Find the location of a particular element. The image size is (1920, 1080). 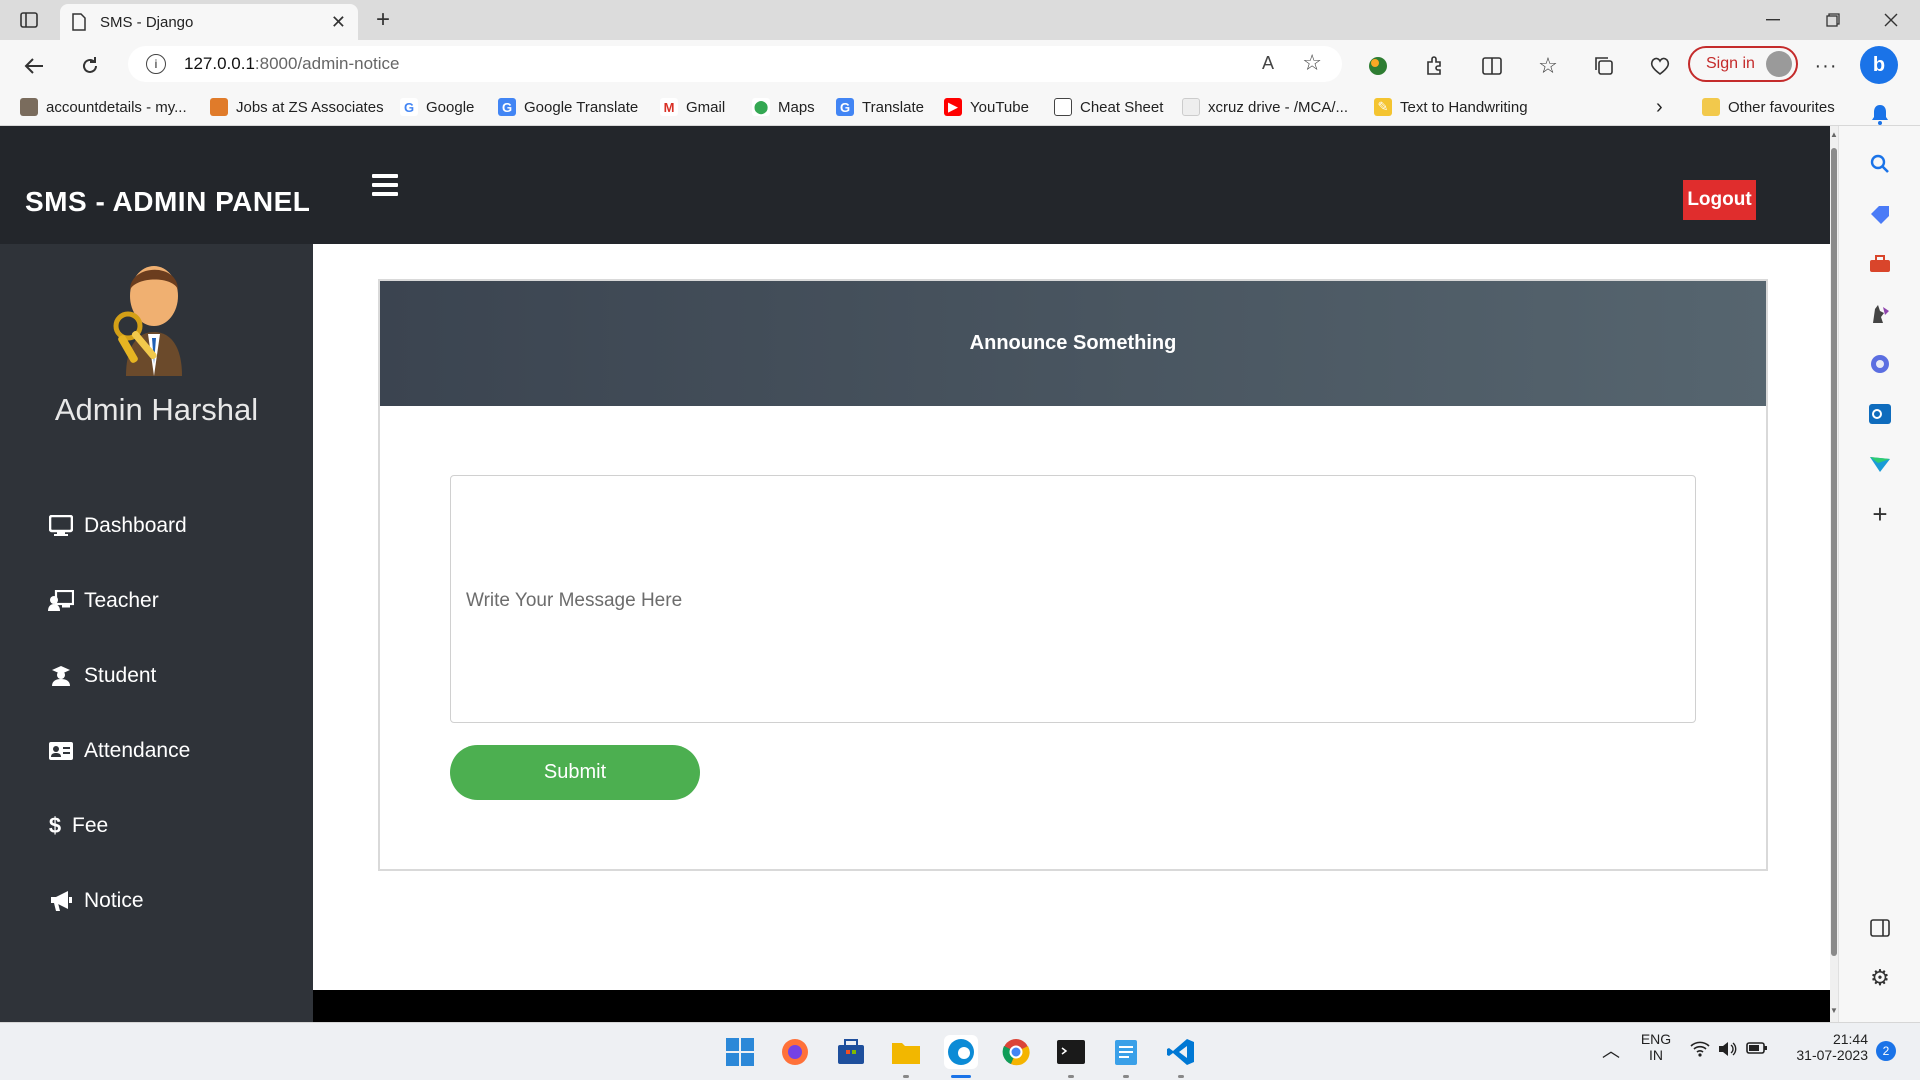

extensions-icon is located at coordinates (1434, 66).